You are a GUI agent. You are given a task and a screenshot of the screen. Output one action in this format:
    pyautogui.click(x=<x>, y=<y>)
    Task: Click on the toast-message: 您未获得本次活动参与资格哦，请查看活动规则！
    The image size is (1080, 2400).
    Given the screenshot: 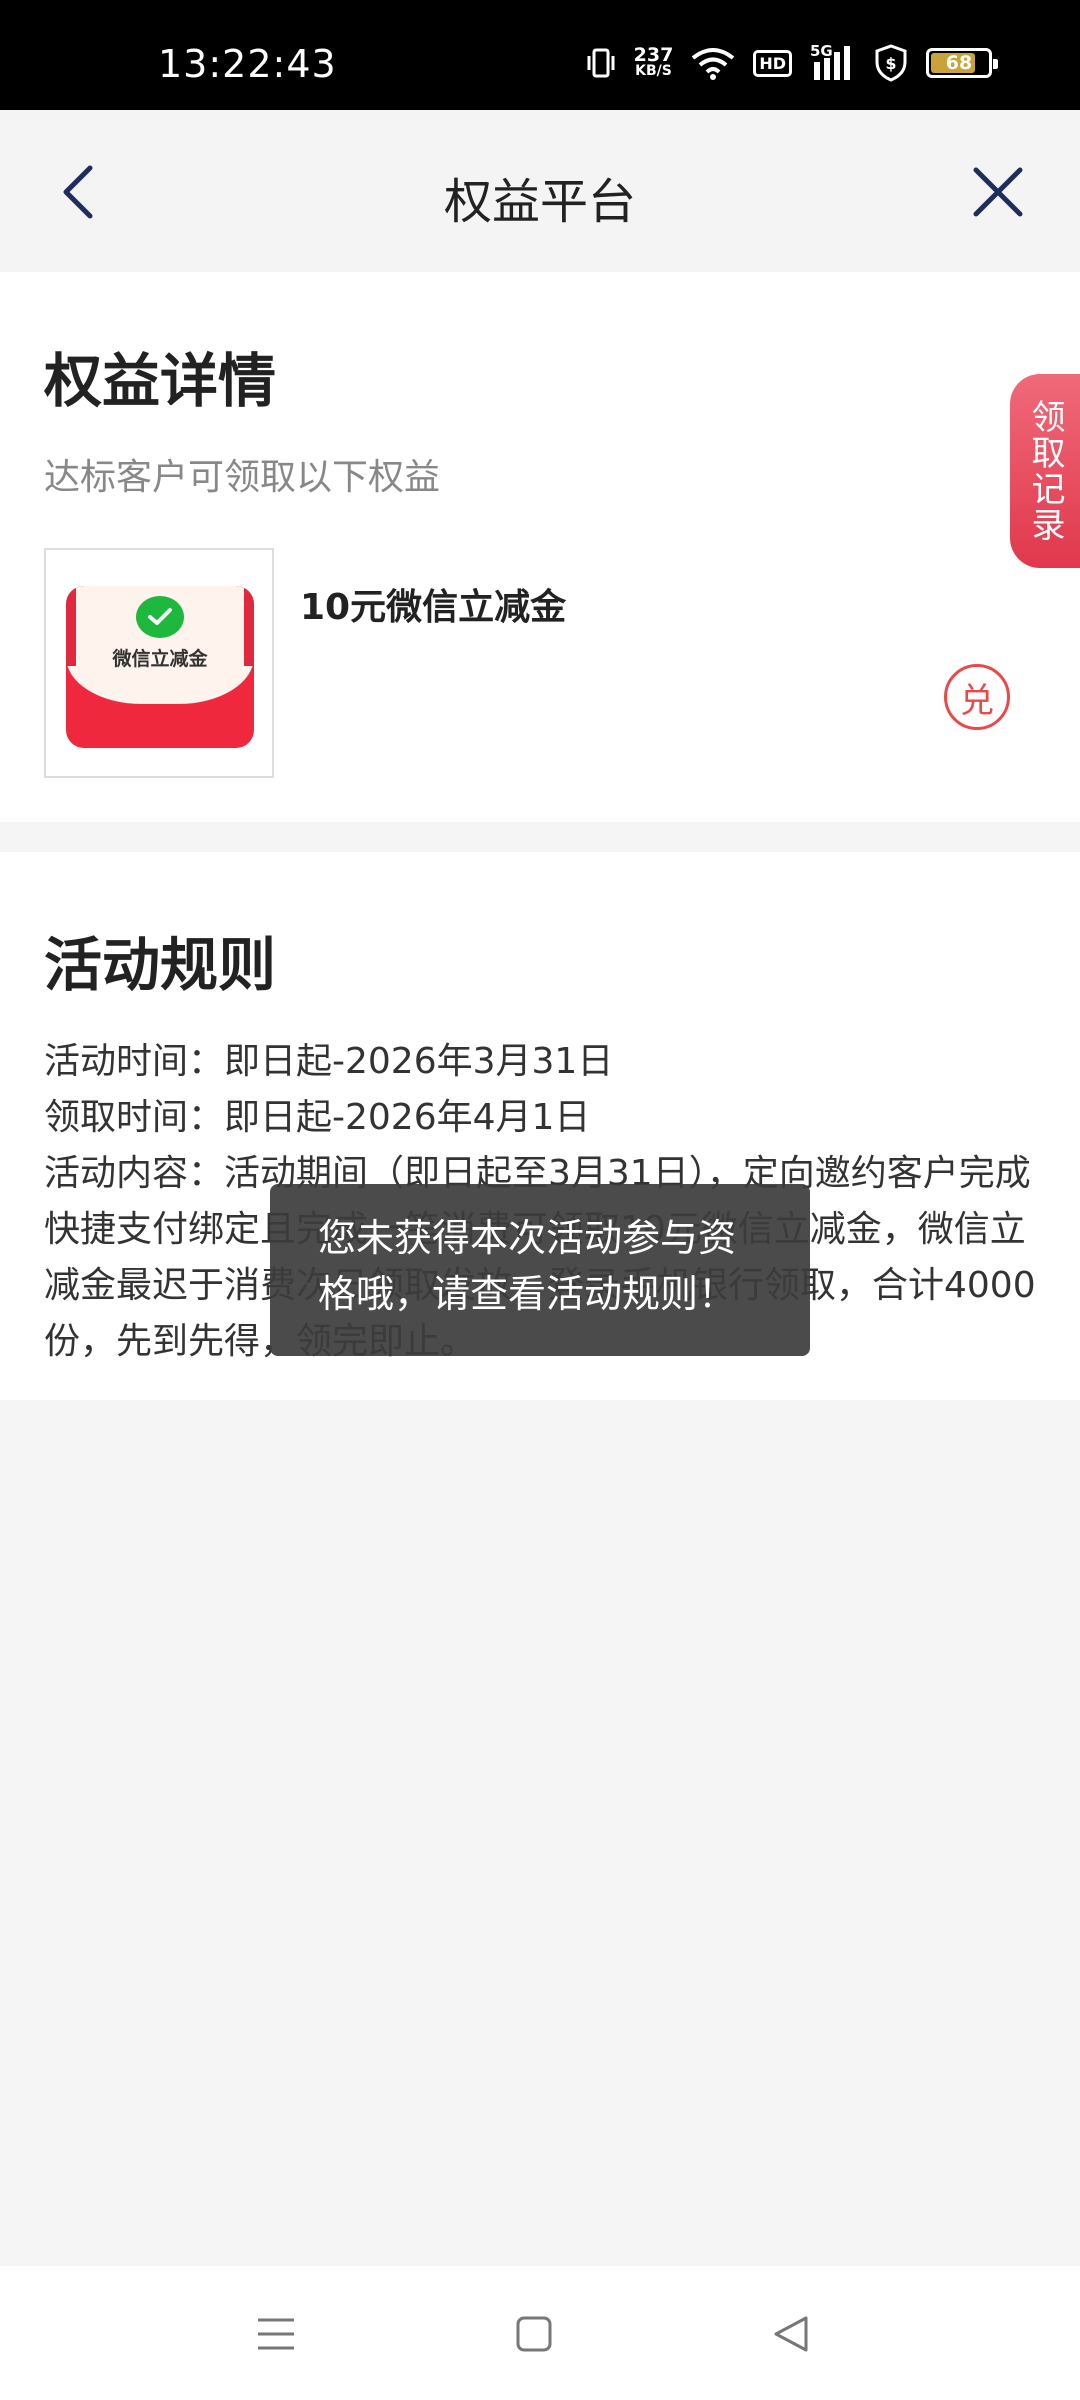 What is the action you would take?
    pyautogui.click(x=540, y=1270)
    